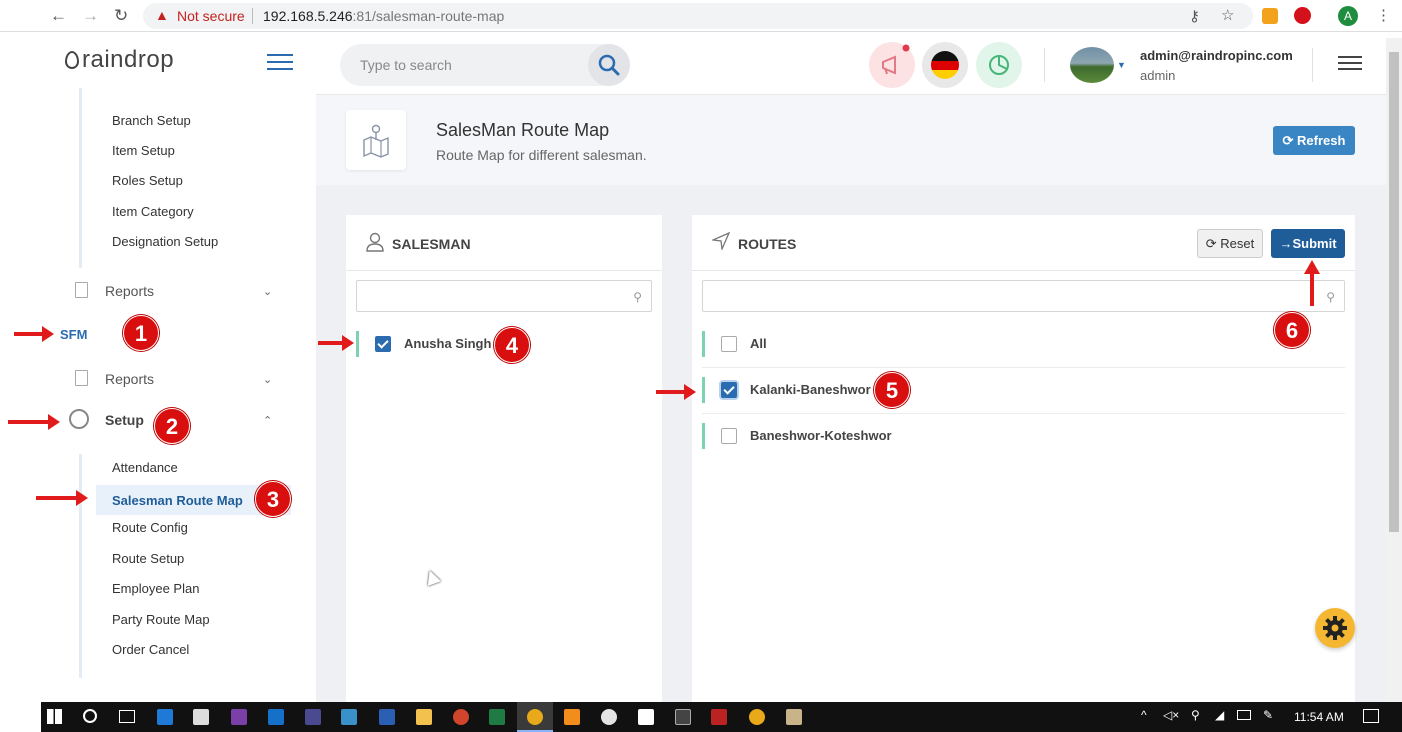  Describe the element at coordinates (719, 717) in the screenshot. I see `winrar-icon` at that location.